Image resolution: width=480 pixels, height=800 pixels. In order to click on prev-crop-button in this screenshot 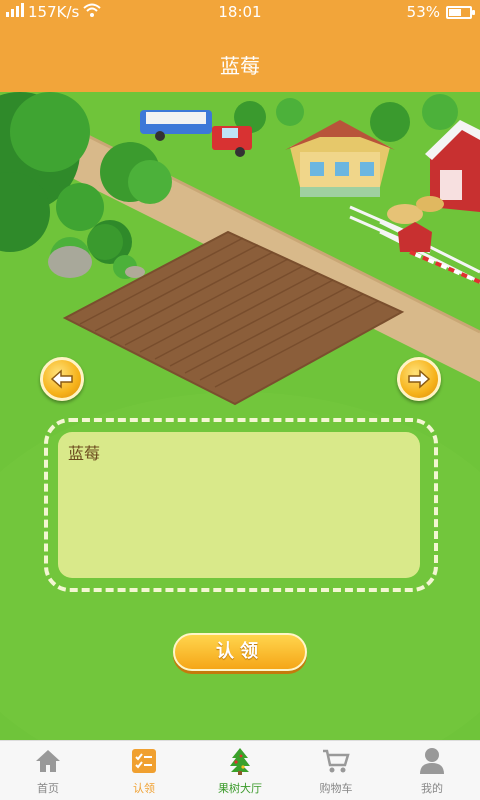, I will do `click(62, 379)`.